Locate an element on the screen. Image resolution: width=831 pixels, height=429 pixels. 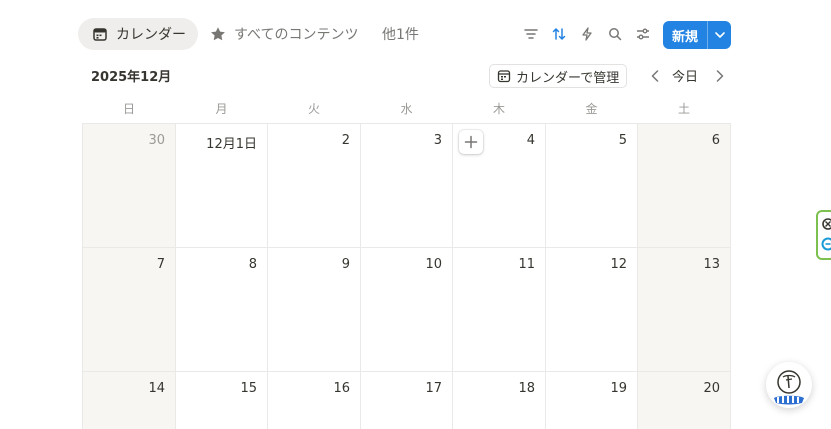
tab-all-content: すべてのコンテンツ is located at coordinates (284, 34).